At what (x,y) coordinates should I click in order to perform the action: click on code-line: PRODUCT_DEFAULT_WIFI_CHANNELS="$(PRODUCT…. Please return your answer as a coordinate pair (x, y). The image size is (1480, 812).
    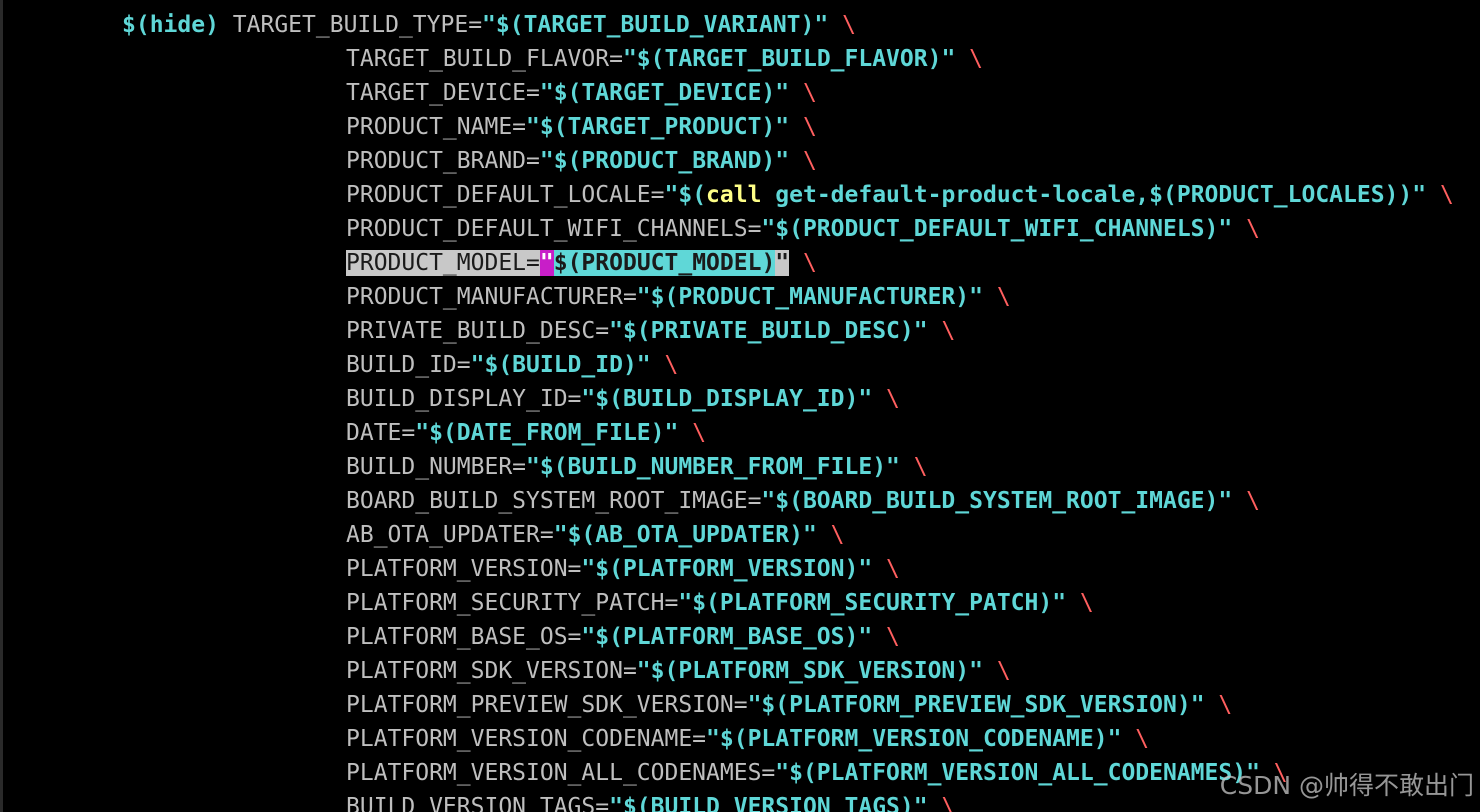
    Looking at the image, I should click on (727, 229).